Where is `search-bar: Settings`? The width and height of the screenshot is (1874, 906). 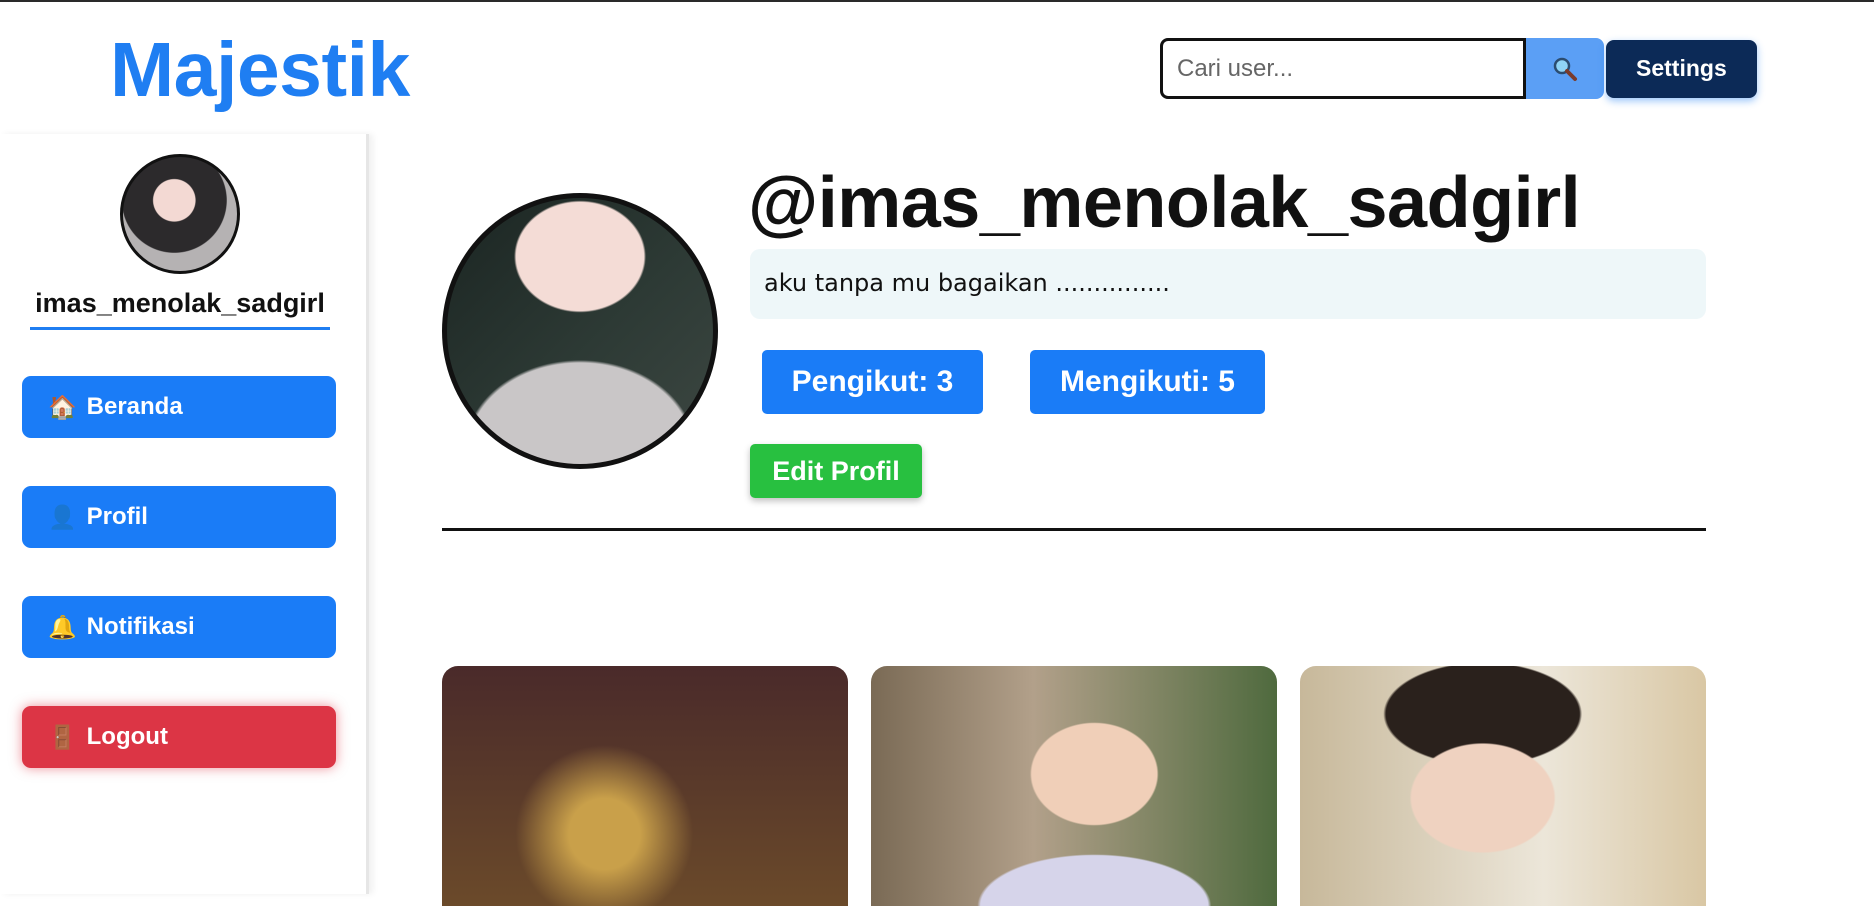
search-bar: Settings is located at coordinates (1458, 68).